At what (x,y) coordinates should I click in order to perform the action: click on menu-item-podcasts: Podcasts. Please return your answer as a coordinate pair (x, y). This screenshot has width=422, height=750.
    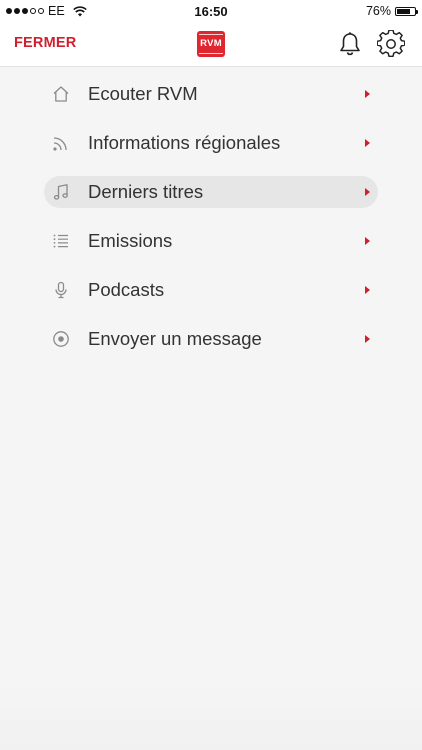
    Looking at the image, I should click on (211, 290).